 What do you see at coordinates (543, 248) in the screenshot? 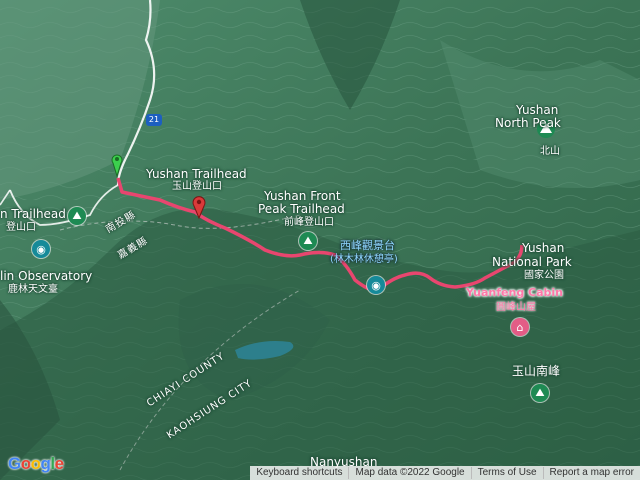
I see `yushan-np-label-1: Yushan` at bounding box center [543, 248].